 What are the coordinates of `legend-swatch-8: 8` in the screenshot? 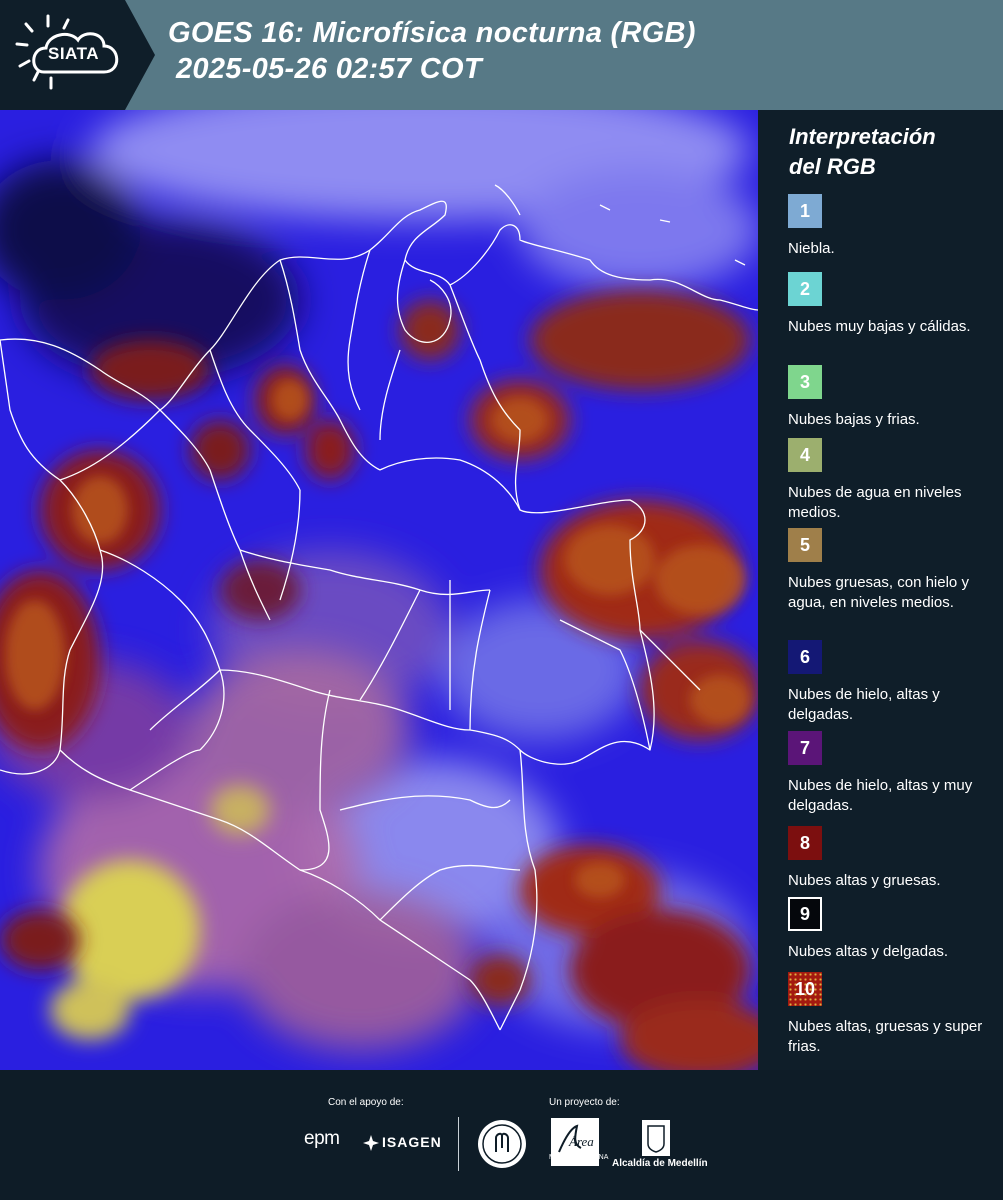 It's located at (805, 843).